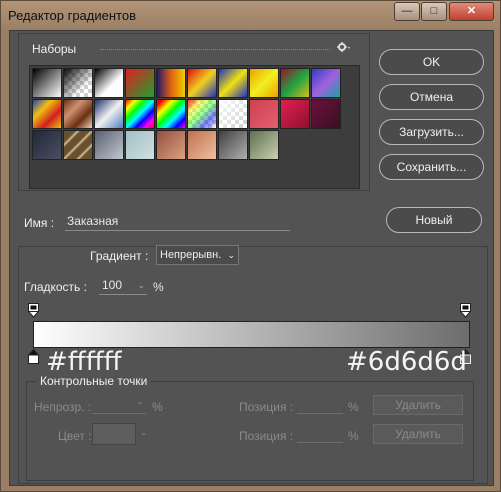  What do you see at coordinates (406, 362) in the screenshot?
I see `end-color-label: #6d6d6d` at bounding box center [406, 362].